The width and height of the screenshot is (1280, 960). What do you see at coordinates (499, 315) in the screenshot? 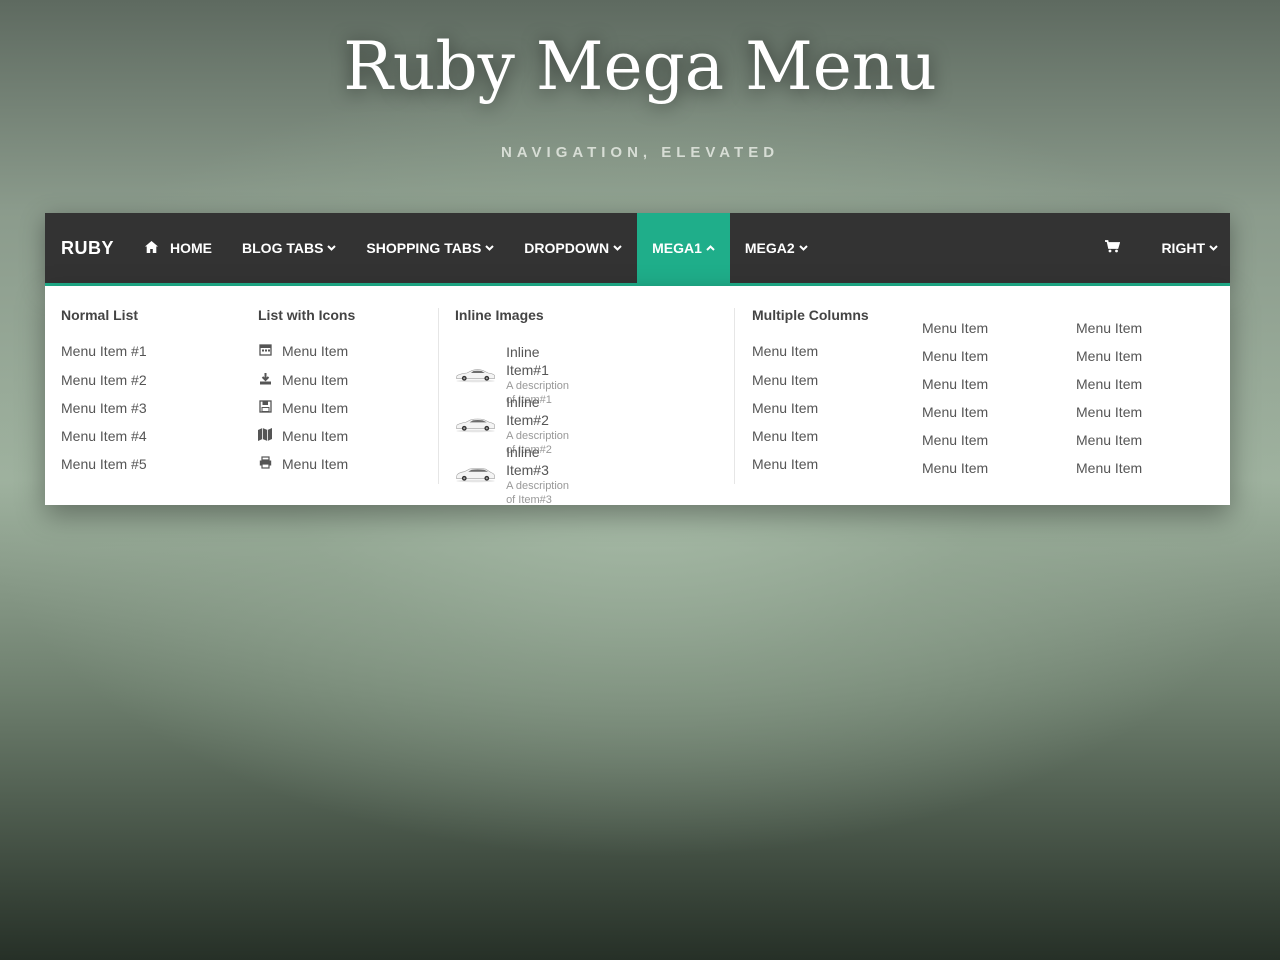
I see `column-title: Inline Images` at bounding box center [499, 315].